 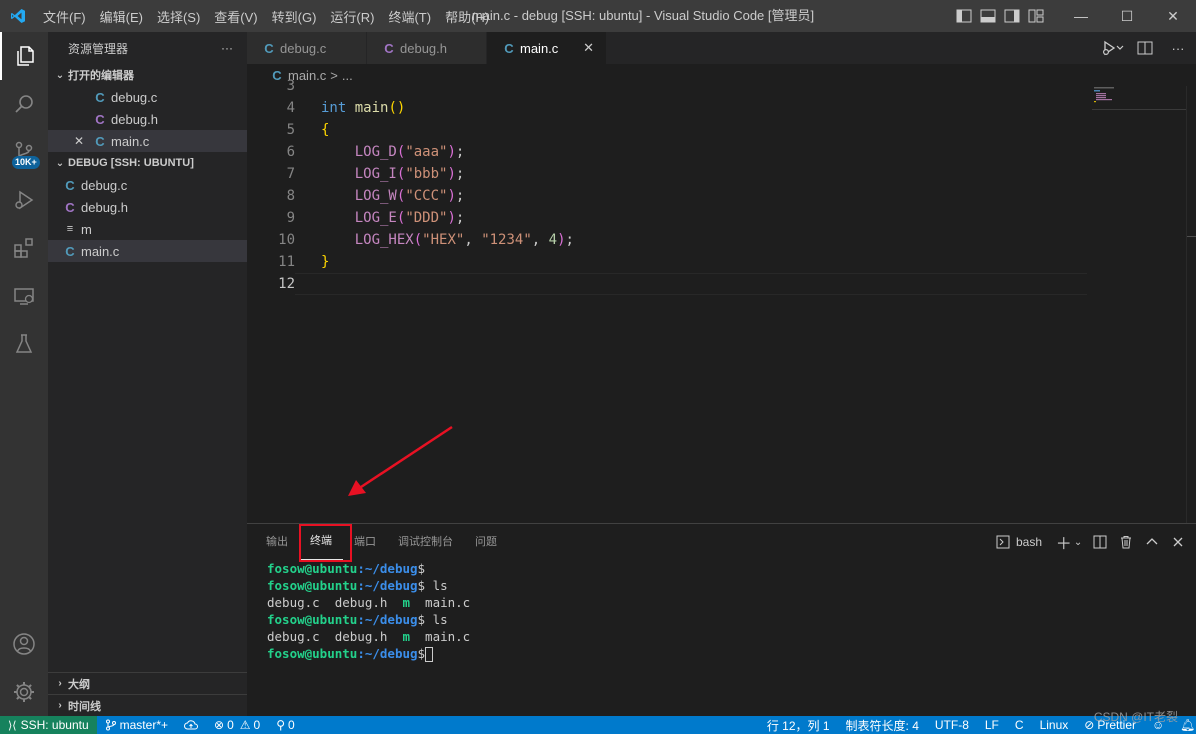 What do you see at coordinates (1139, 98) in the screenshot?
I see `minimap` at bounding box center [1139, 98].